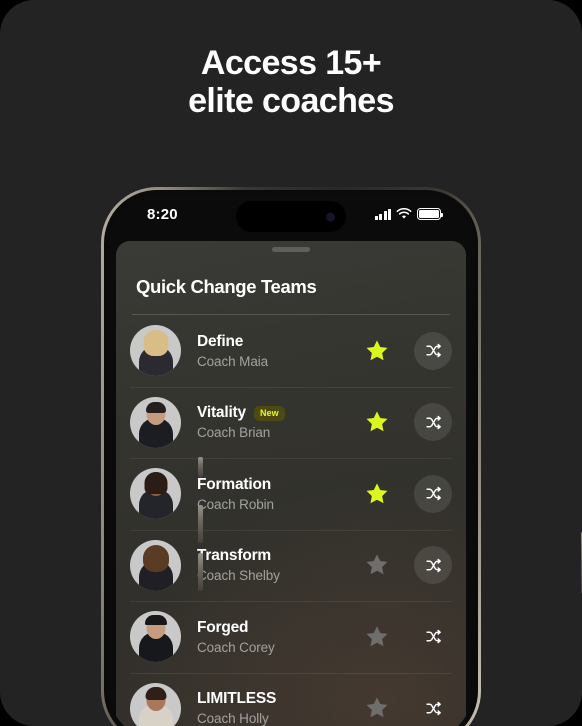 Image resolution: width=582 pixels, height=726 pixels. I want to click on coach-name: Coach Shelby, so click(238, 576).